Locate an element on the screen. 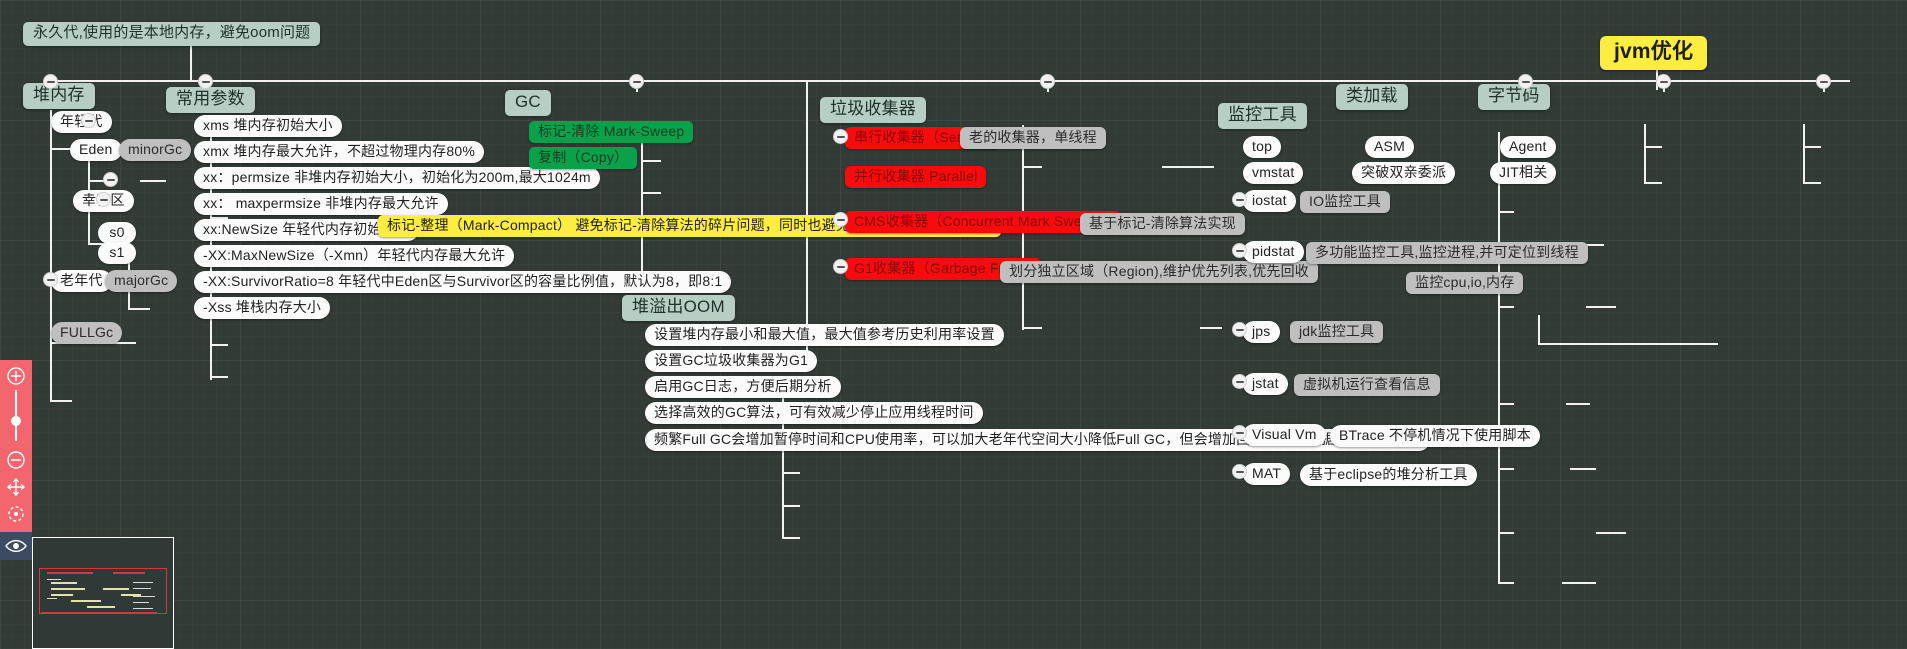  node-tool-jstat-note: 虚拟机运行查看信息 is located at coordinates (1367, 385).